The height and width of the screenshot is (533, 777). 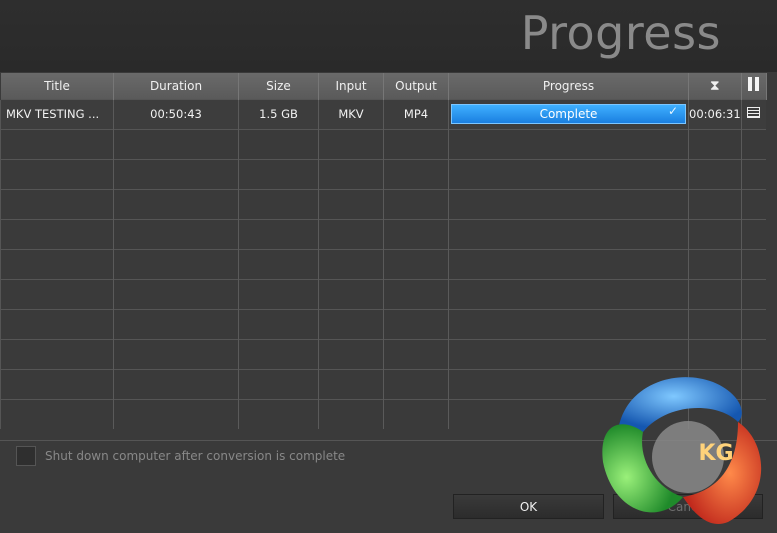 I want to click on ok-button: OK, so click(x=528, y=506).